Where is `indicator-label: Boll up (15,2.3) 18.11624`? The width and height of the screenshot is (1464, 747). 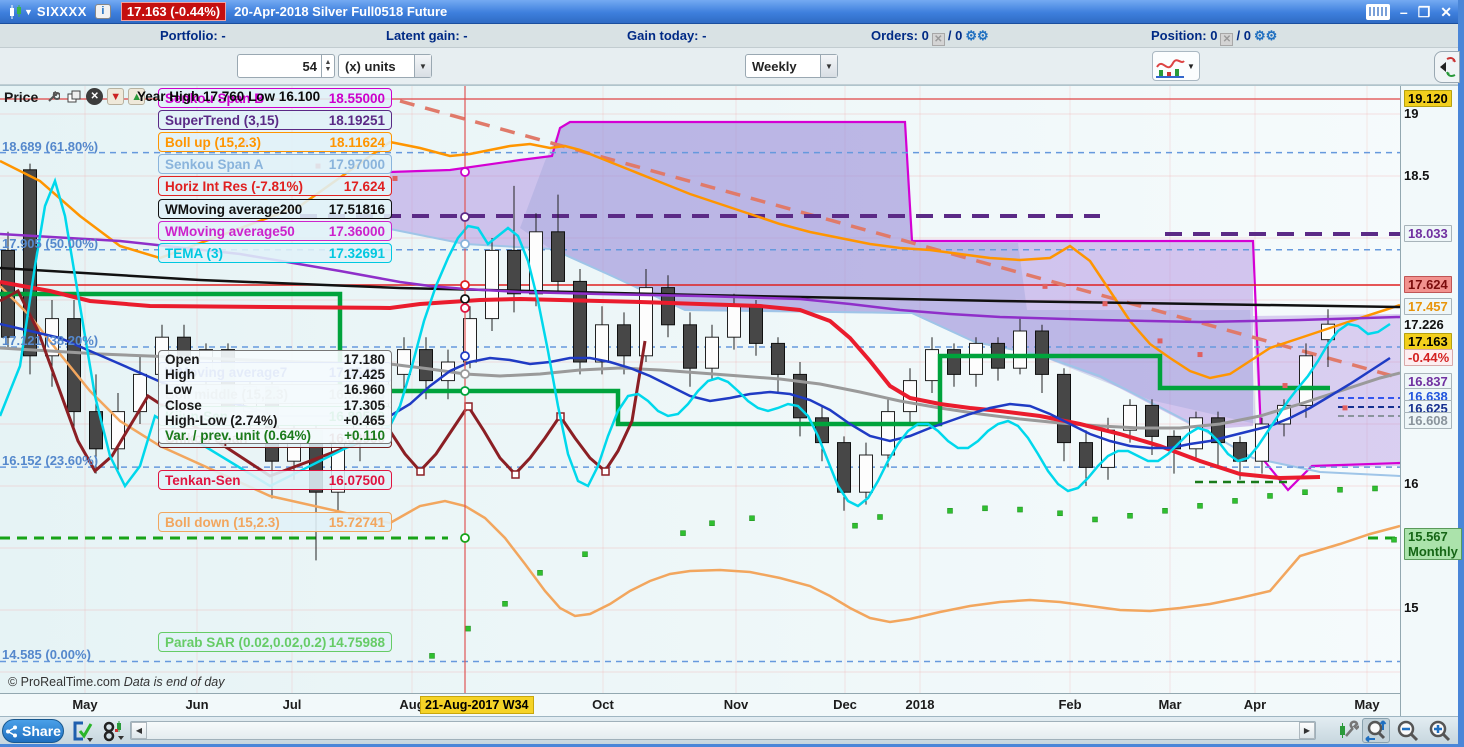 indicator-label: Boll up (15,2.3) 18.11624 is located at coordinates (275, 142).